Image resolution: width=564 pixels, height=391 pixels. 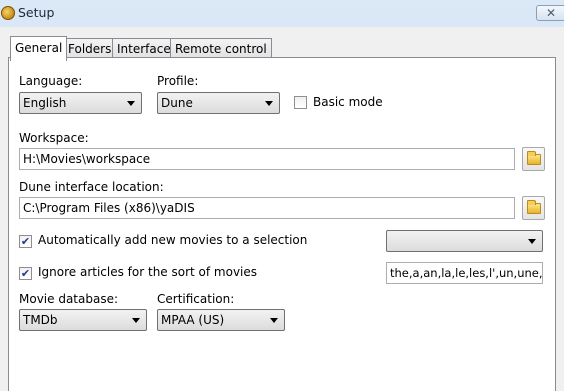 What do you see at coordinates (300, 102) in the screenshot?
I see `basic-mode-checkbox` at bounding box center [300, 102].